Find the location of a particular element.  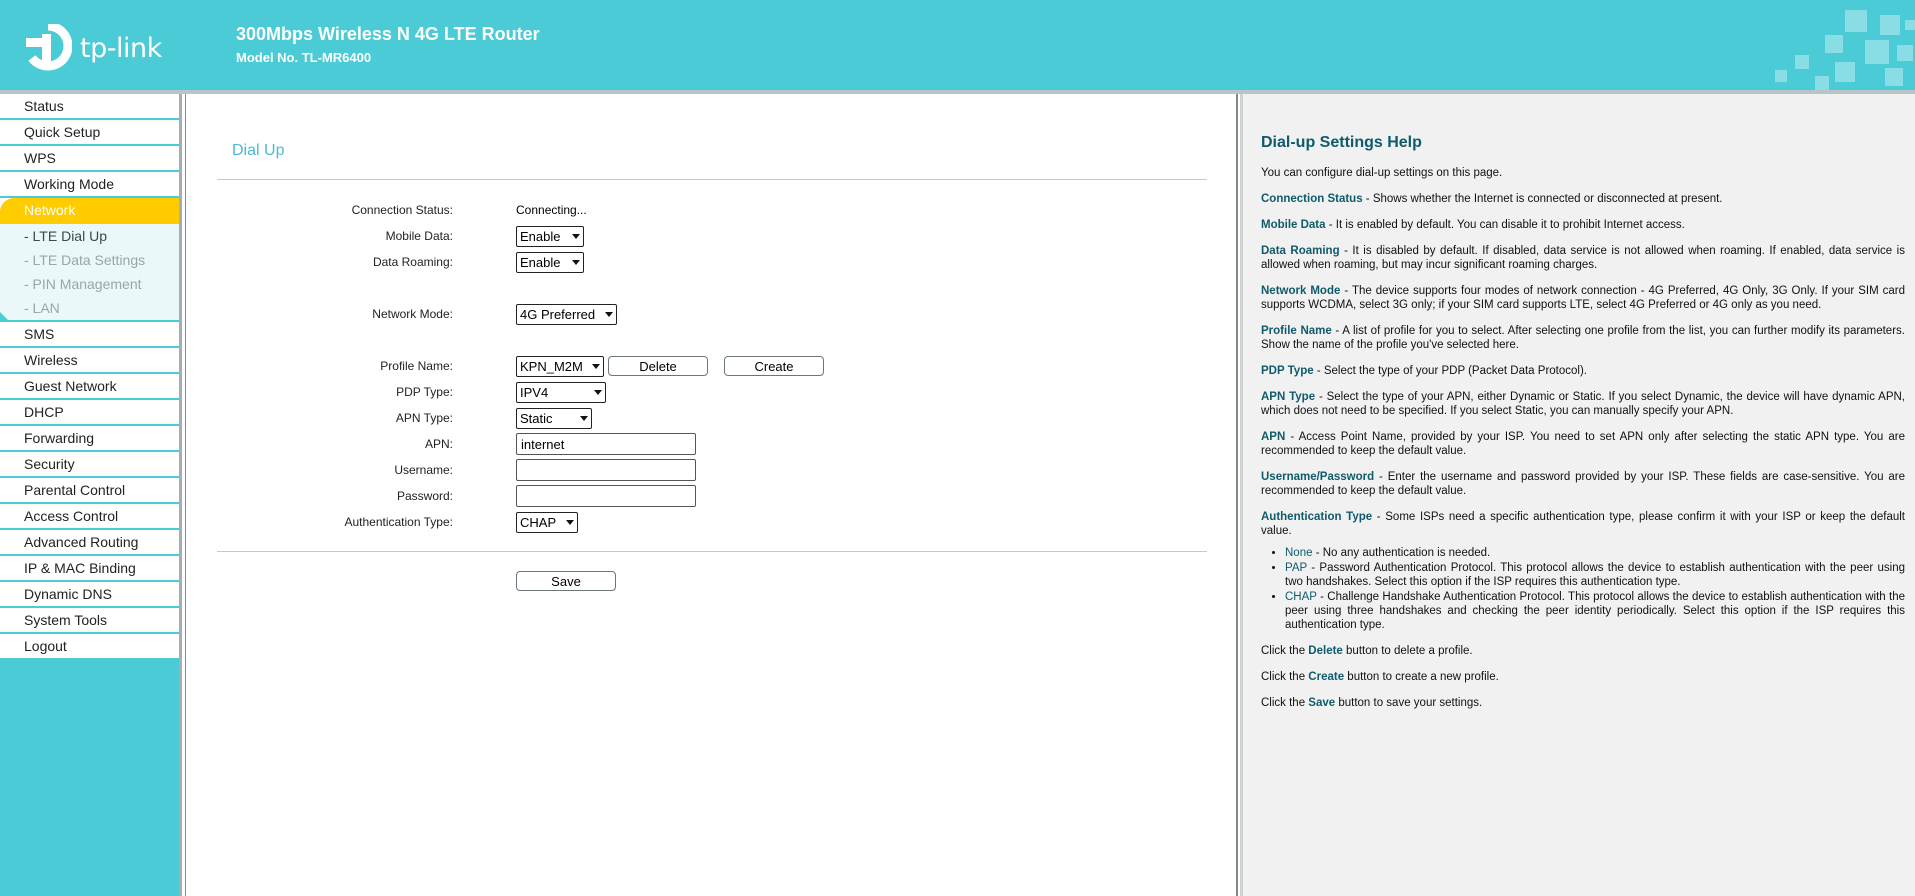

sidebar-item-wireless: Wireless is located at coordinates (89, 361).